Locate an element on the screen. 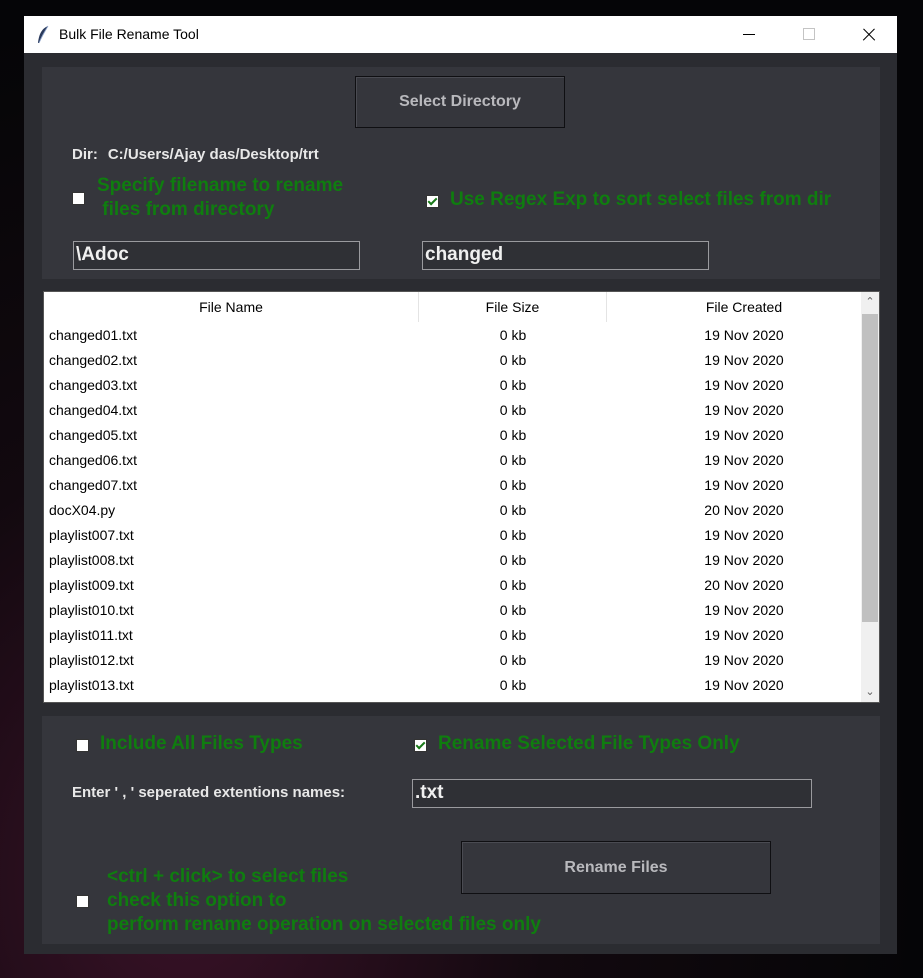 The width and height of the screenshot is (923, 978). include-all-types-label: Include All Files Types is located at coordinates (201, 743).